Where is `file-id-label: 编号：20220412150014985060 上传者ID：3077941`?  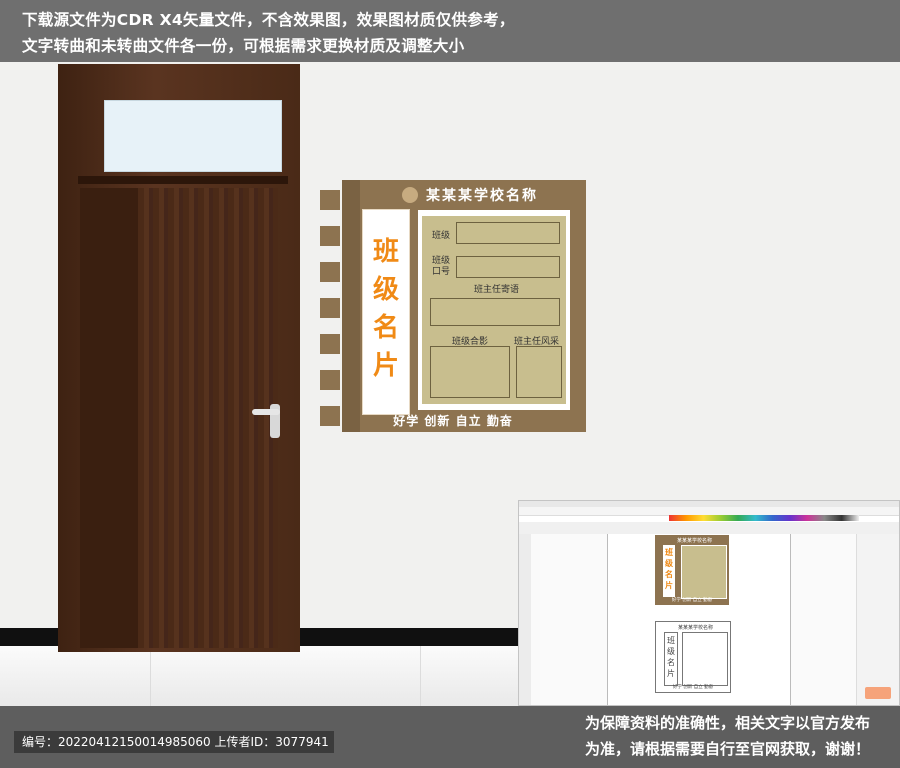
file-id-label: 编号：20220412150014985060 上传者ID：3077941 is located at coordinates (174, 742).